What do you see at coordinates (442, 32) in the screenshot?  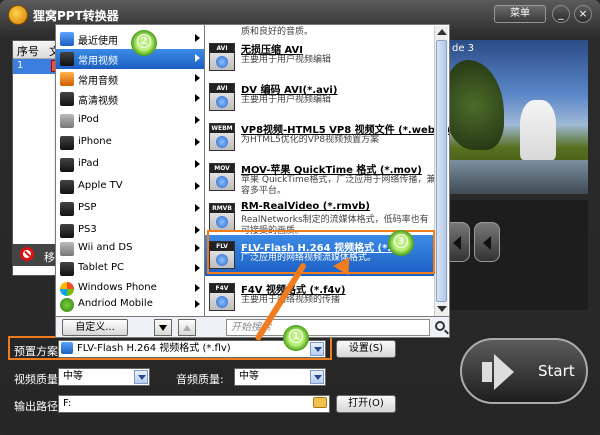 I see `scroll-up-icon` at bounding box center [442, 32].